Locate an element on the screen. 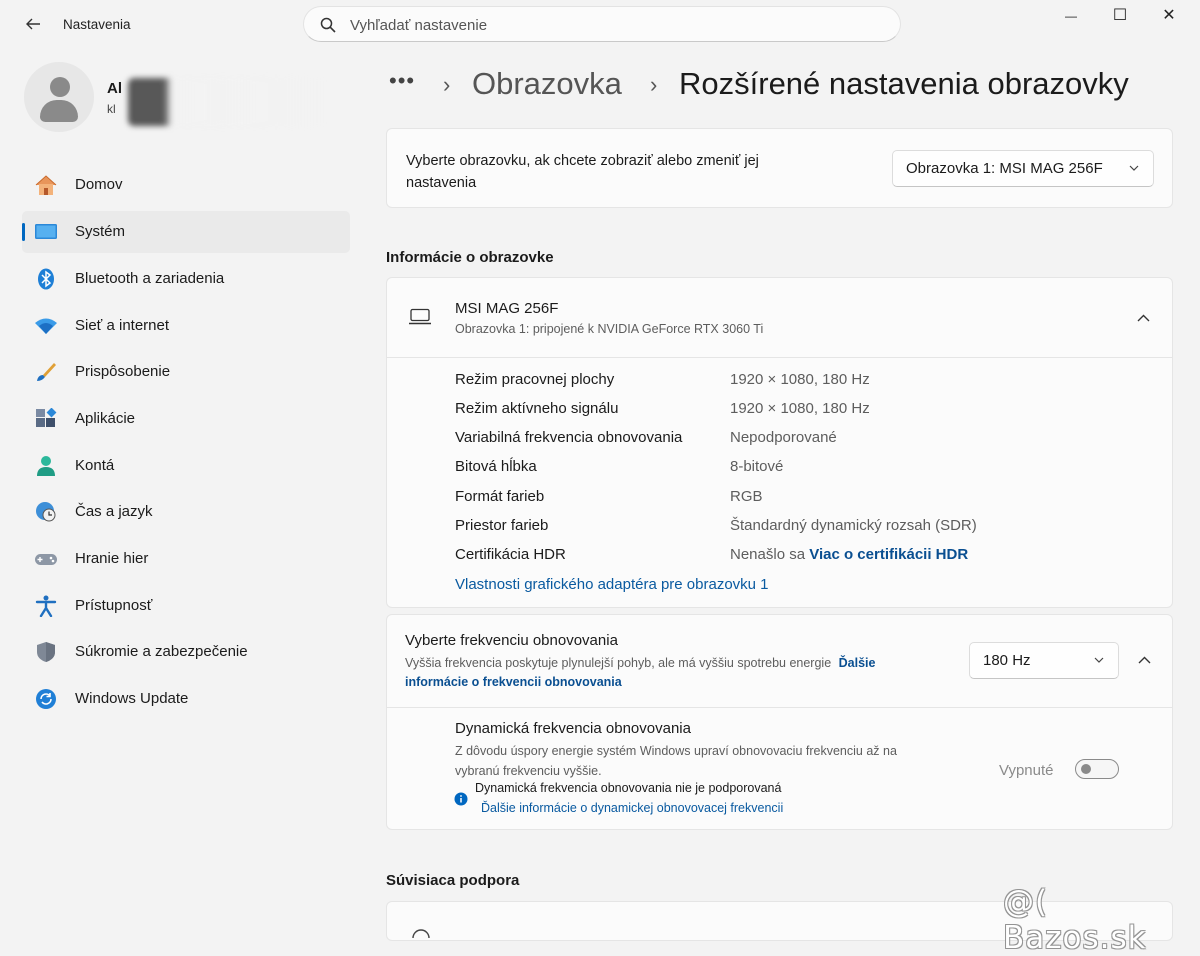 This screenshot has width=1200, height=956. laptop-icon is located at coordinates (420, 316).